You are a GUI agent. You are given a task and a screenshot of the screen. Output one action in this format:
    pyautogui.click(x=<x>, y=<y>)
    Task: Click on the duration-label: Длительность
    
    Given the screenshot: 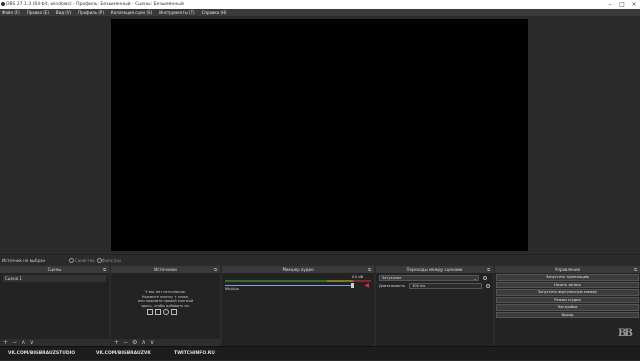 What is the action you would take?
    pyautogui.click(x=392, y=286)
    